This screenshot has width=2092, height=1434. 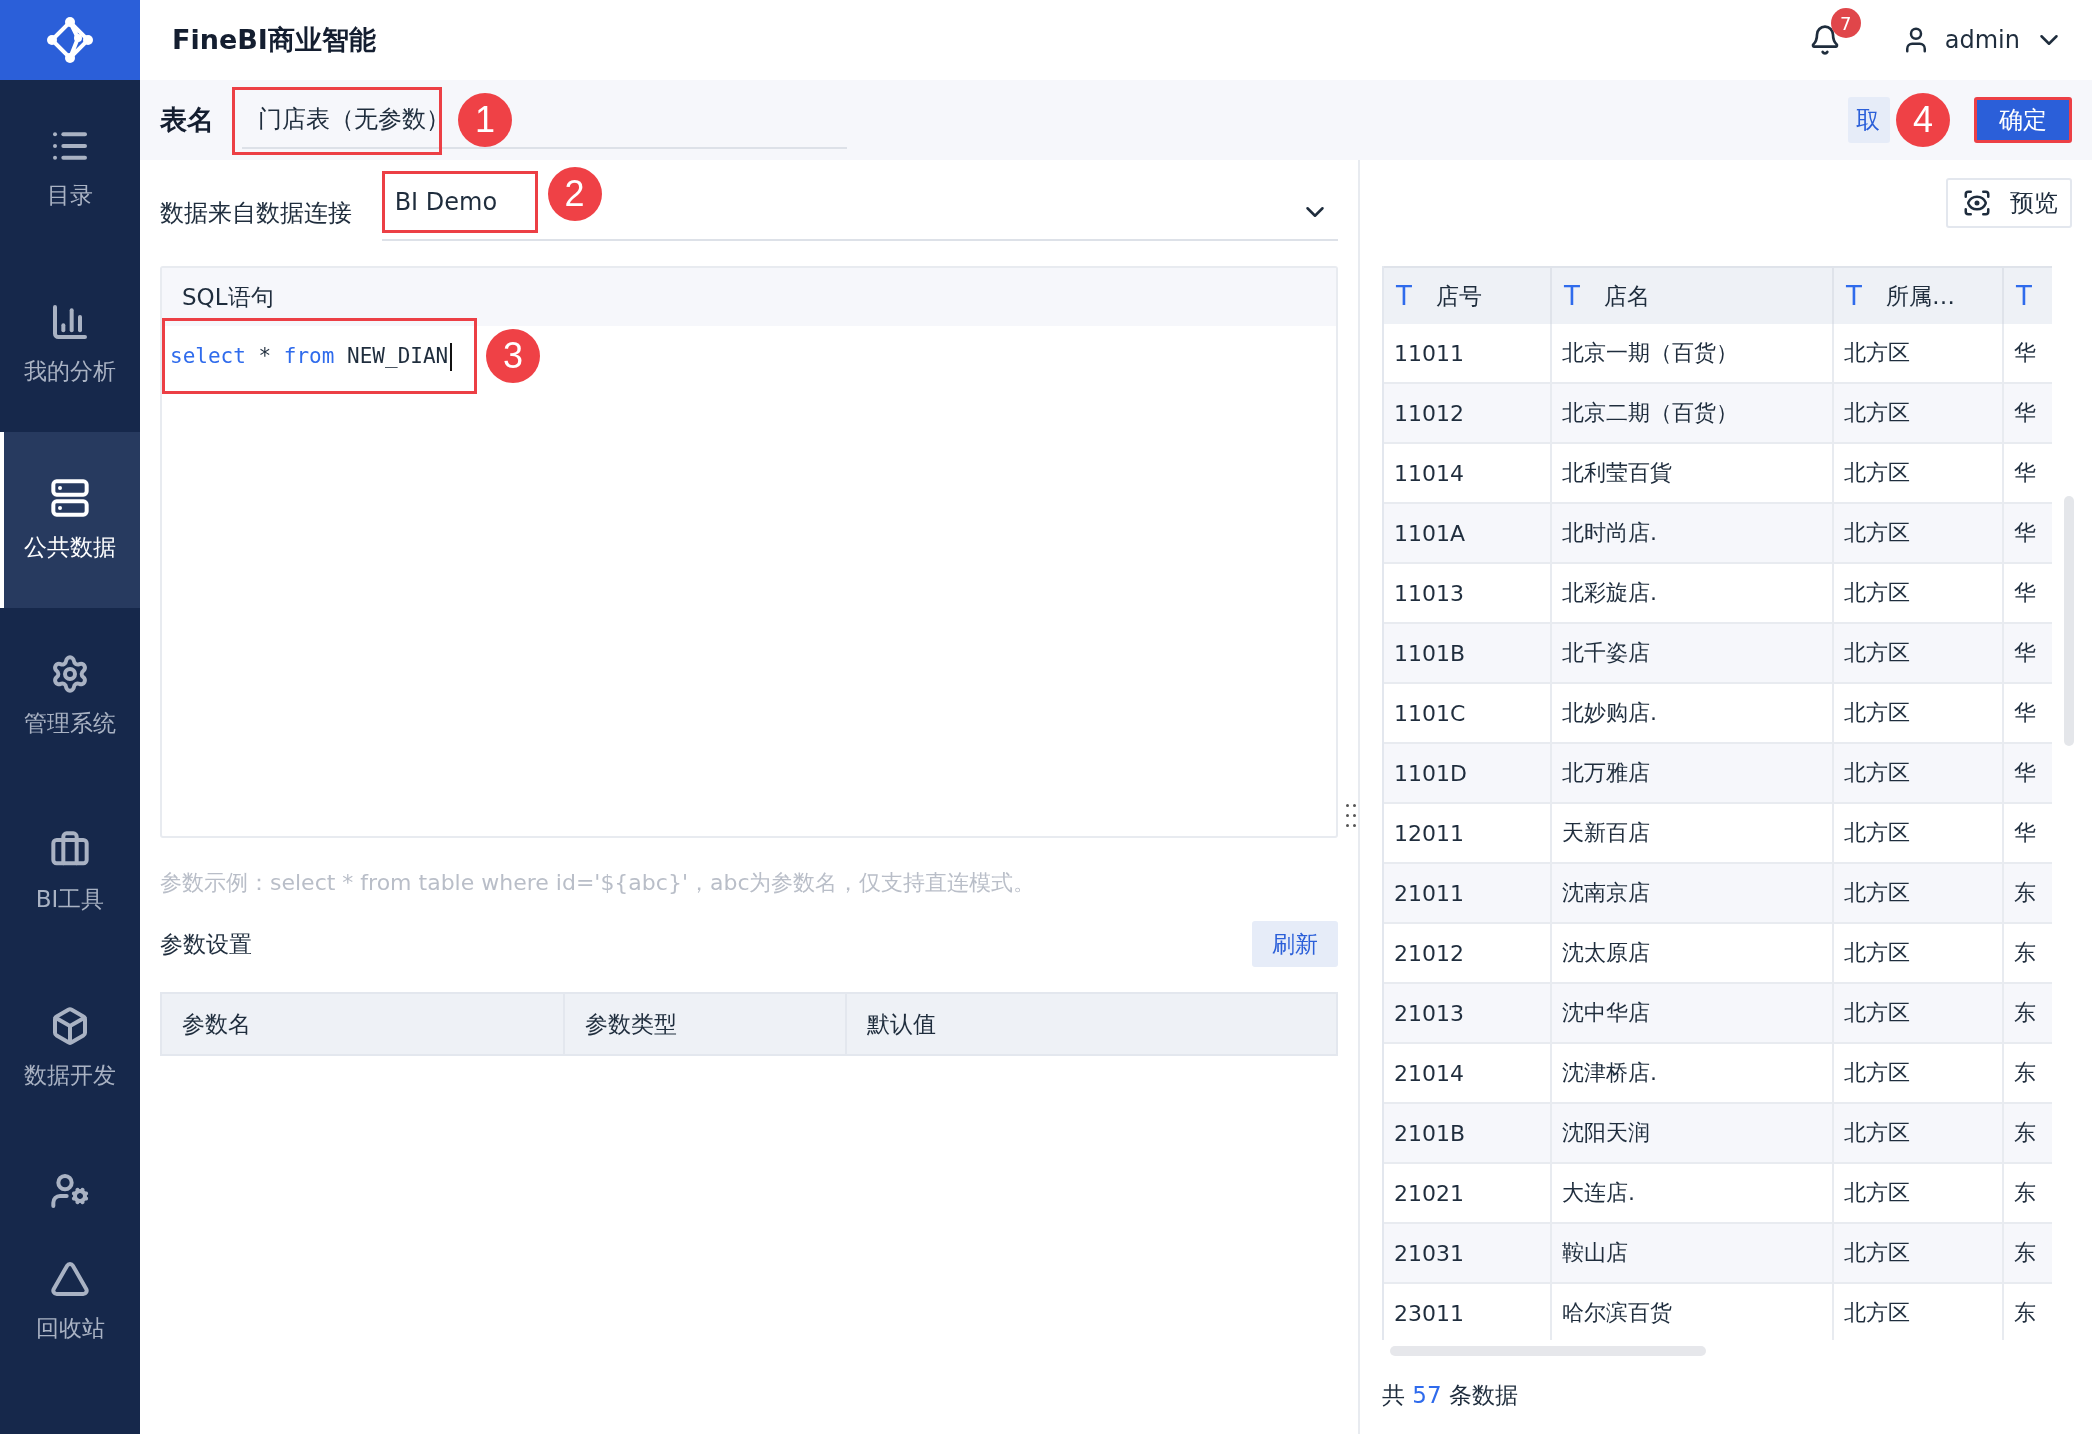 What do you see at coordinates (1468, 1014) in the screenshot?
I see `table-cell: 21013` at bounding box center [1468, 1014].